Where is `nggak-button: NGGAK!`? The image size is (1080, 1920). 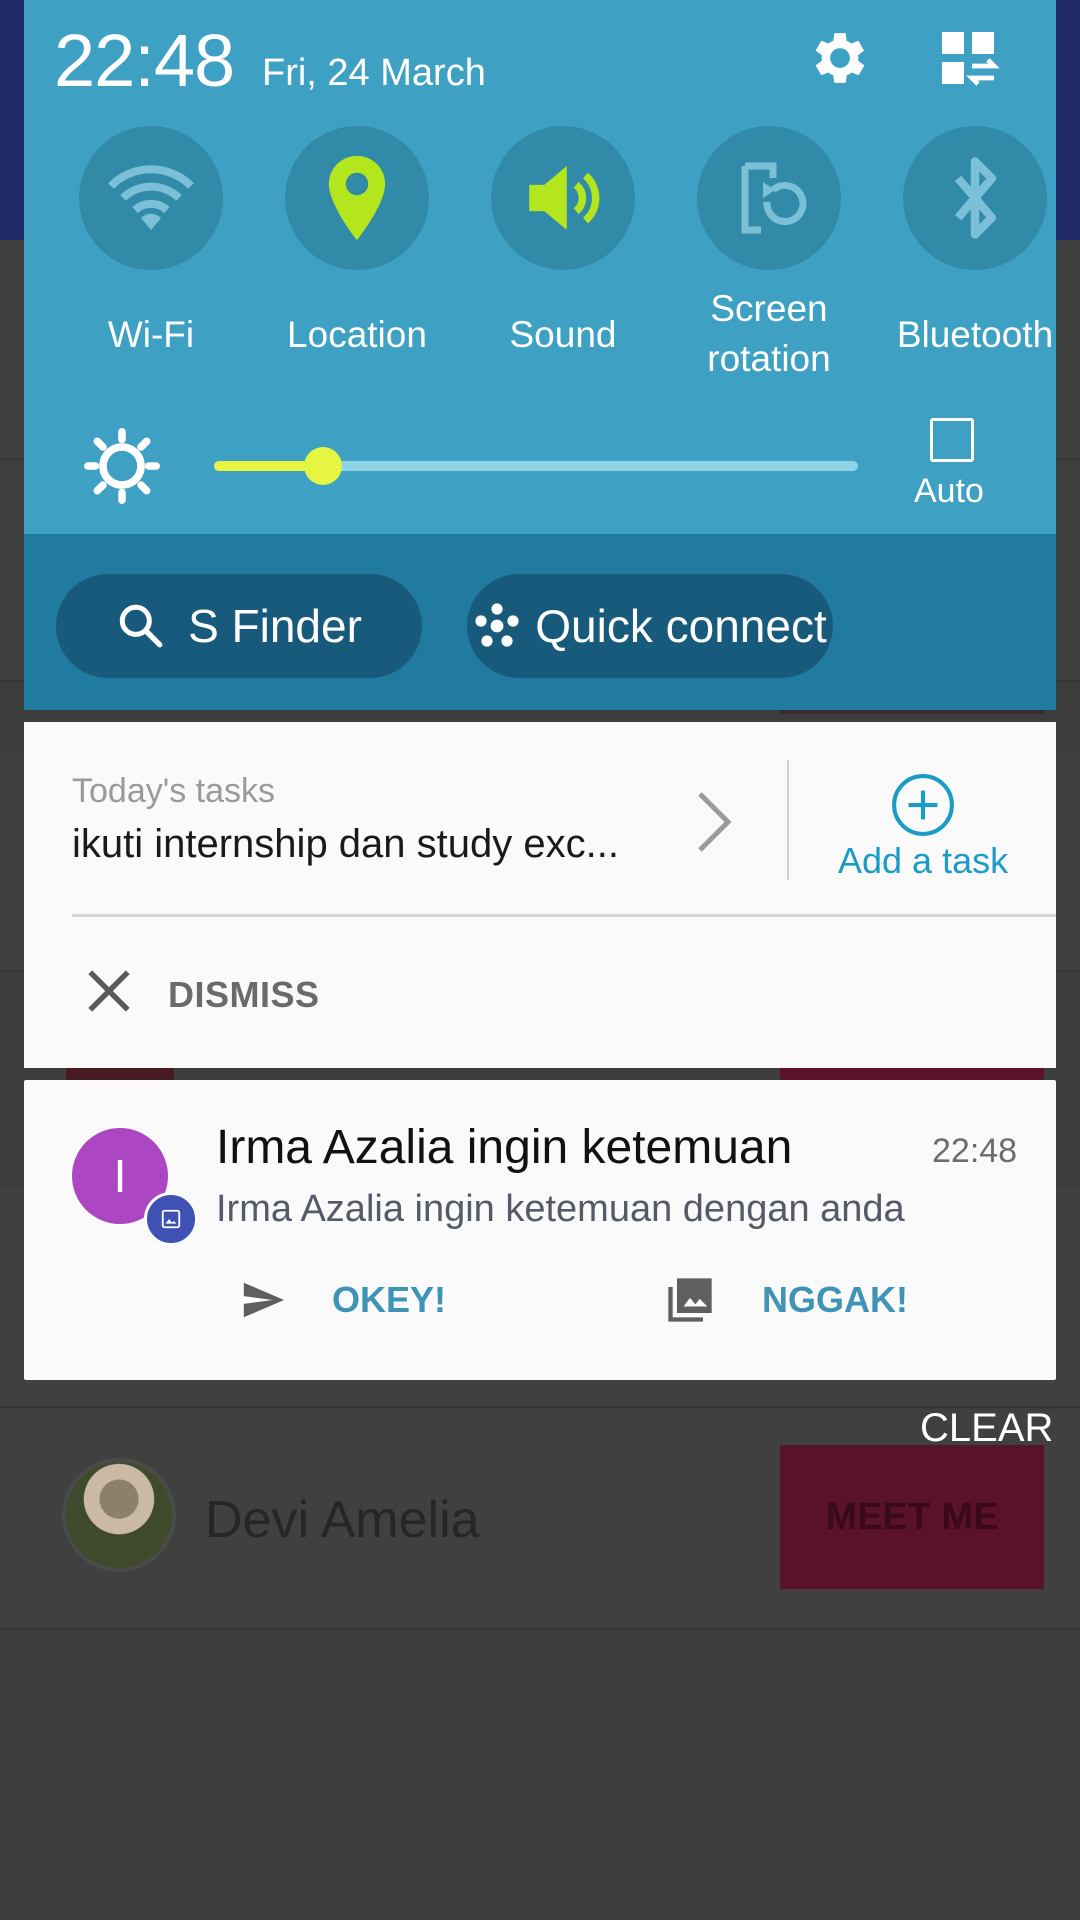
nggak-button: NGGAK! is located at coordinates (786, 1300).